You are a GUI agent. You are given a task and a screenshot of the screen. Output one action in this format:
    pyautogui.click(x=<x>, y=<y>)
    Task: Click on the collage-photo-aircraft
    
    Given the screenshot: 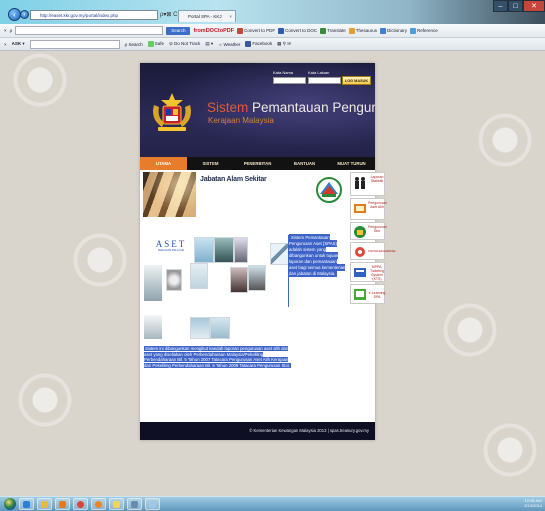 What is the action you would take?
    pyautogui.click(x=280, y=254)
    